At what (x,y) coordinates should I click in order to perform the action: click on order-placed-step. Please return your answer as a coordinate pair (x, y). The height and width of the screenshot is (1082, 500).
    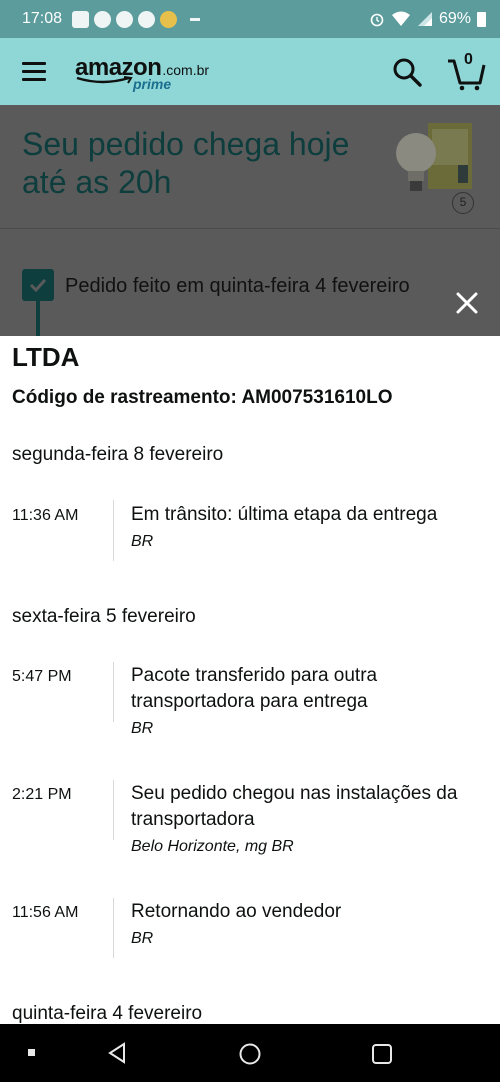
    Looking at the image, I should click on (38, 285).